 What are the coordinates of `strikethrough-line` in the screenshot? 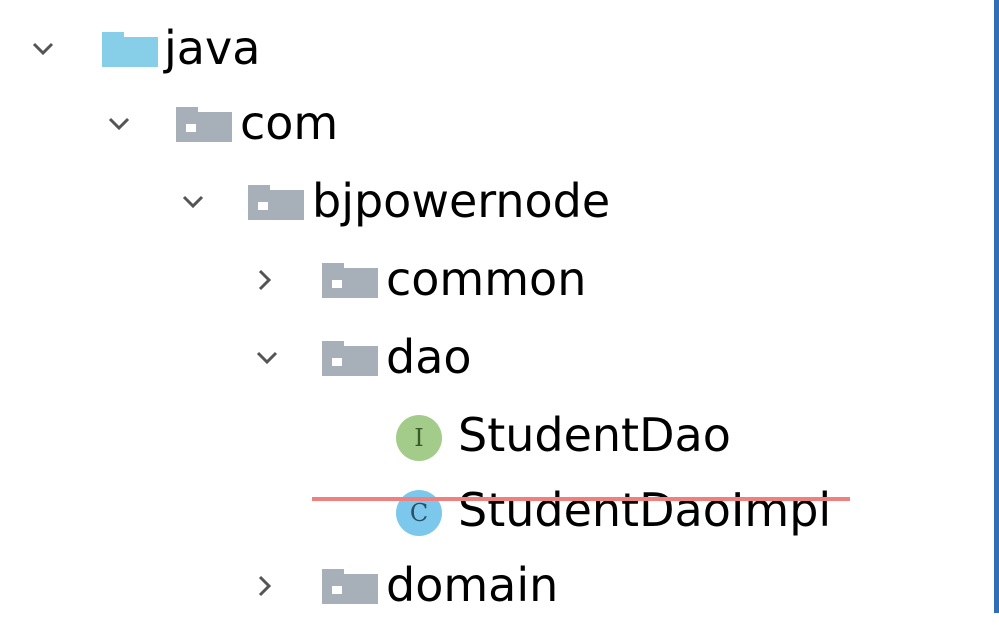 It's located at (581, 499).